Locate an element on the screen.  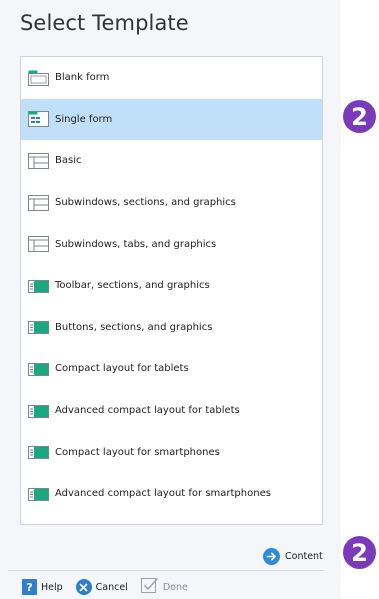
template-item-label: Compact layout for smartphones is located at coordinates (137, 452).